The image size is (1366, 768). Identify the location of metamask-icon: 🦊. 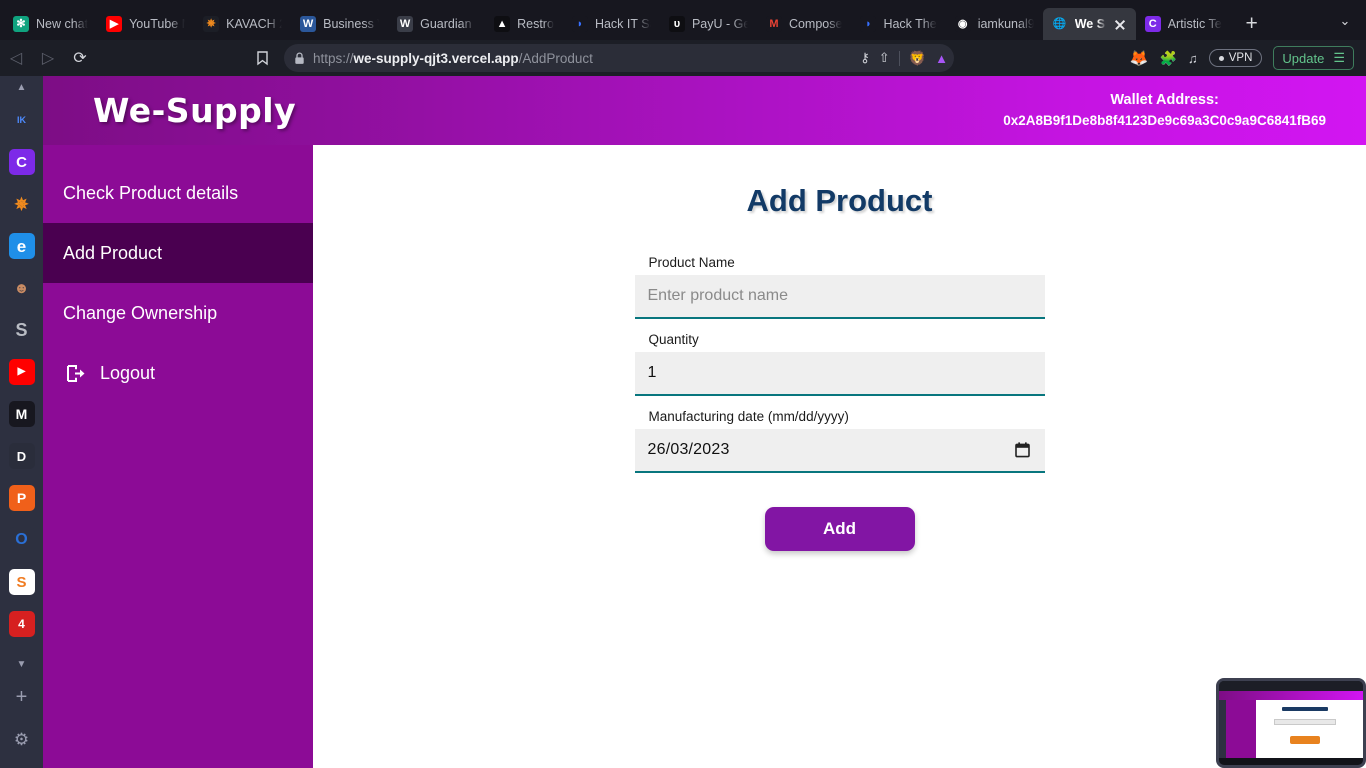
(1139, 58).